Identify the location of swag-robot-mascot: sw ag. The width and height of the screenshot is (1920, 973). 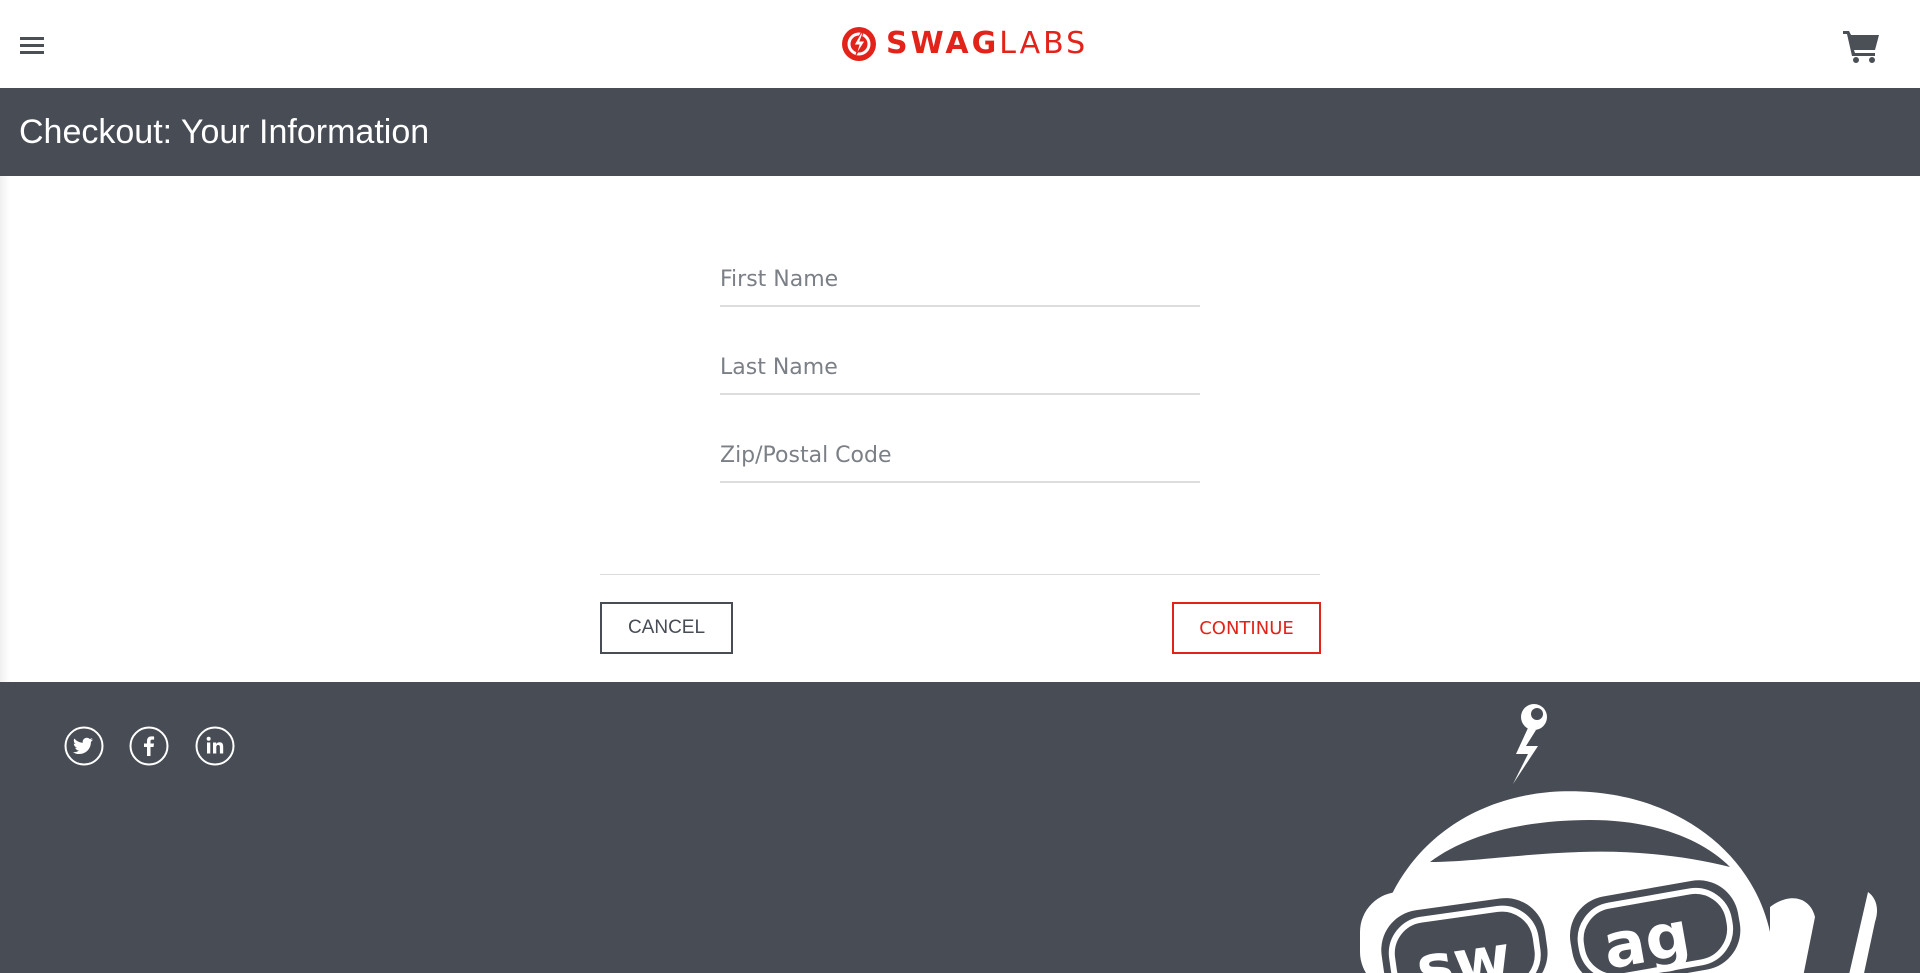
(1618, 838).